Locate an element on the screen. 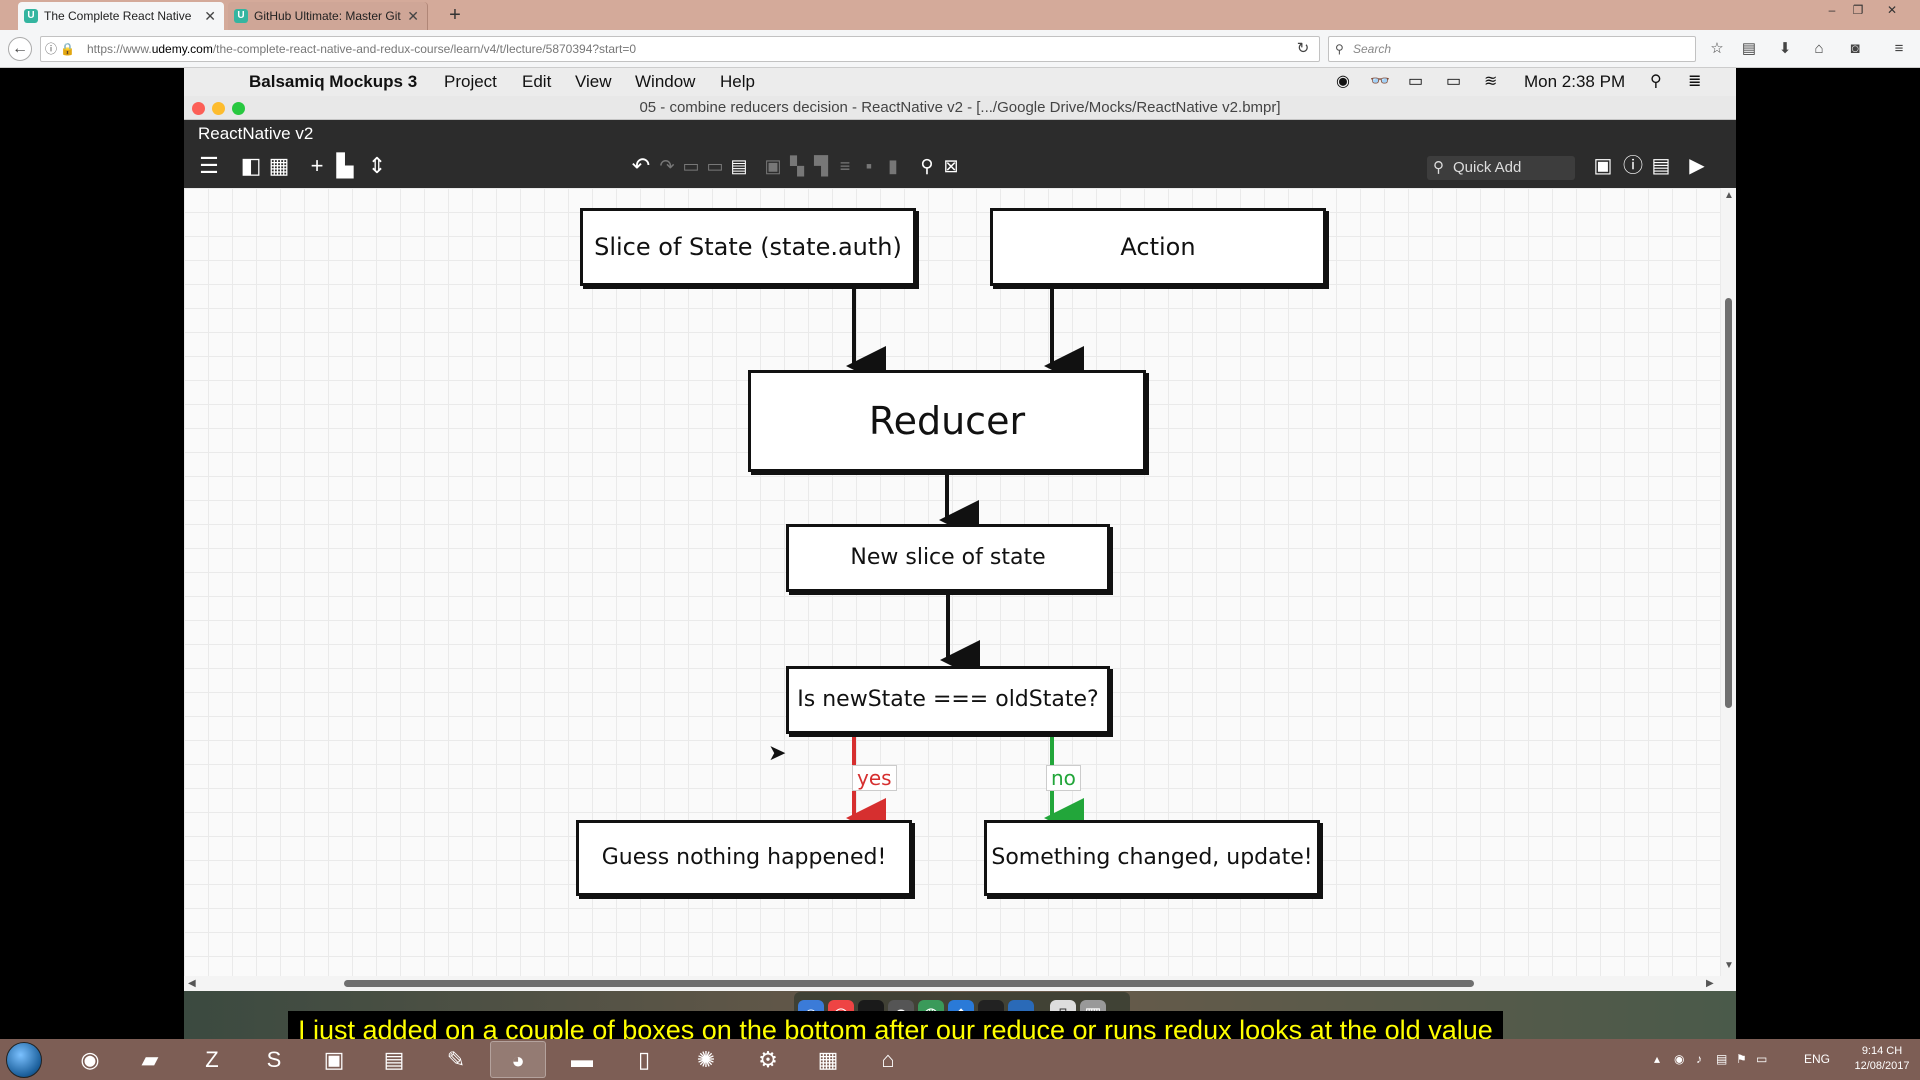 This screenshot has height=1080, width=1920. bookmark-star-icon: ☆ is located at coordinates (1717, 49).